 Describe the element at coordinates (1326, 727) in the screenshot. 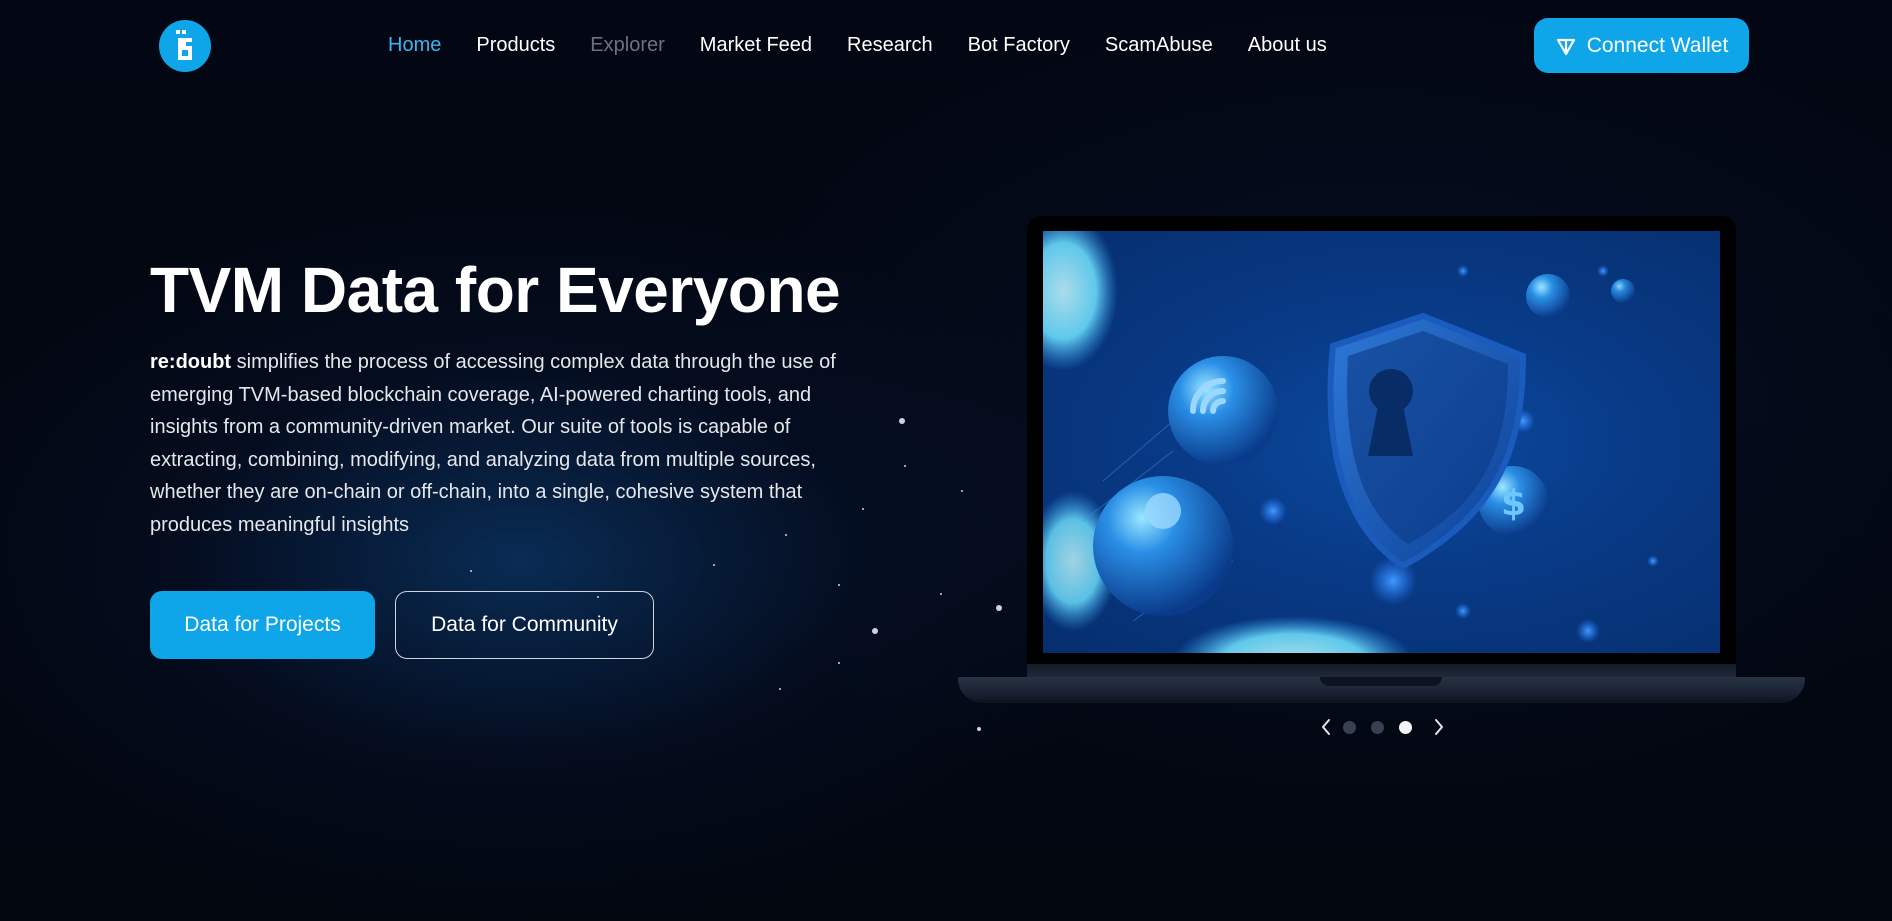

I see `chevron-left-icon` at that location.